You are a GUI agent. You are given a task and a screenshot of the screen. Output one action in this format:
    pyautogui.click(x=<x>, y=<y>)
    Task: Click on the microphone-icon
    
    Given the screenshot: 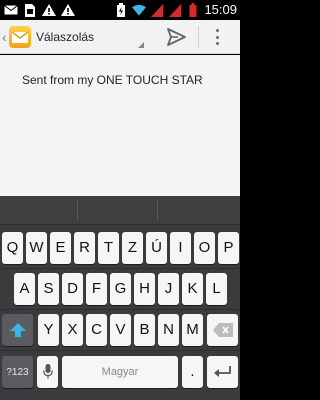 What is the action you would take?
    pyautogui.click(x=47, y=371)
    